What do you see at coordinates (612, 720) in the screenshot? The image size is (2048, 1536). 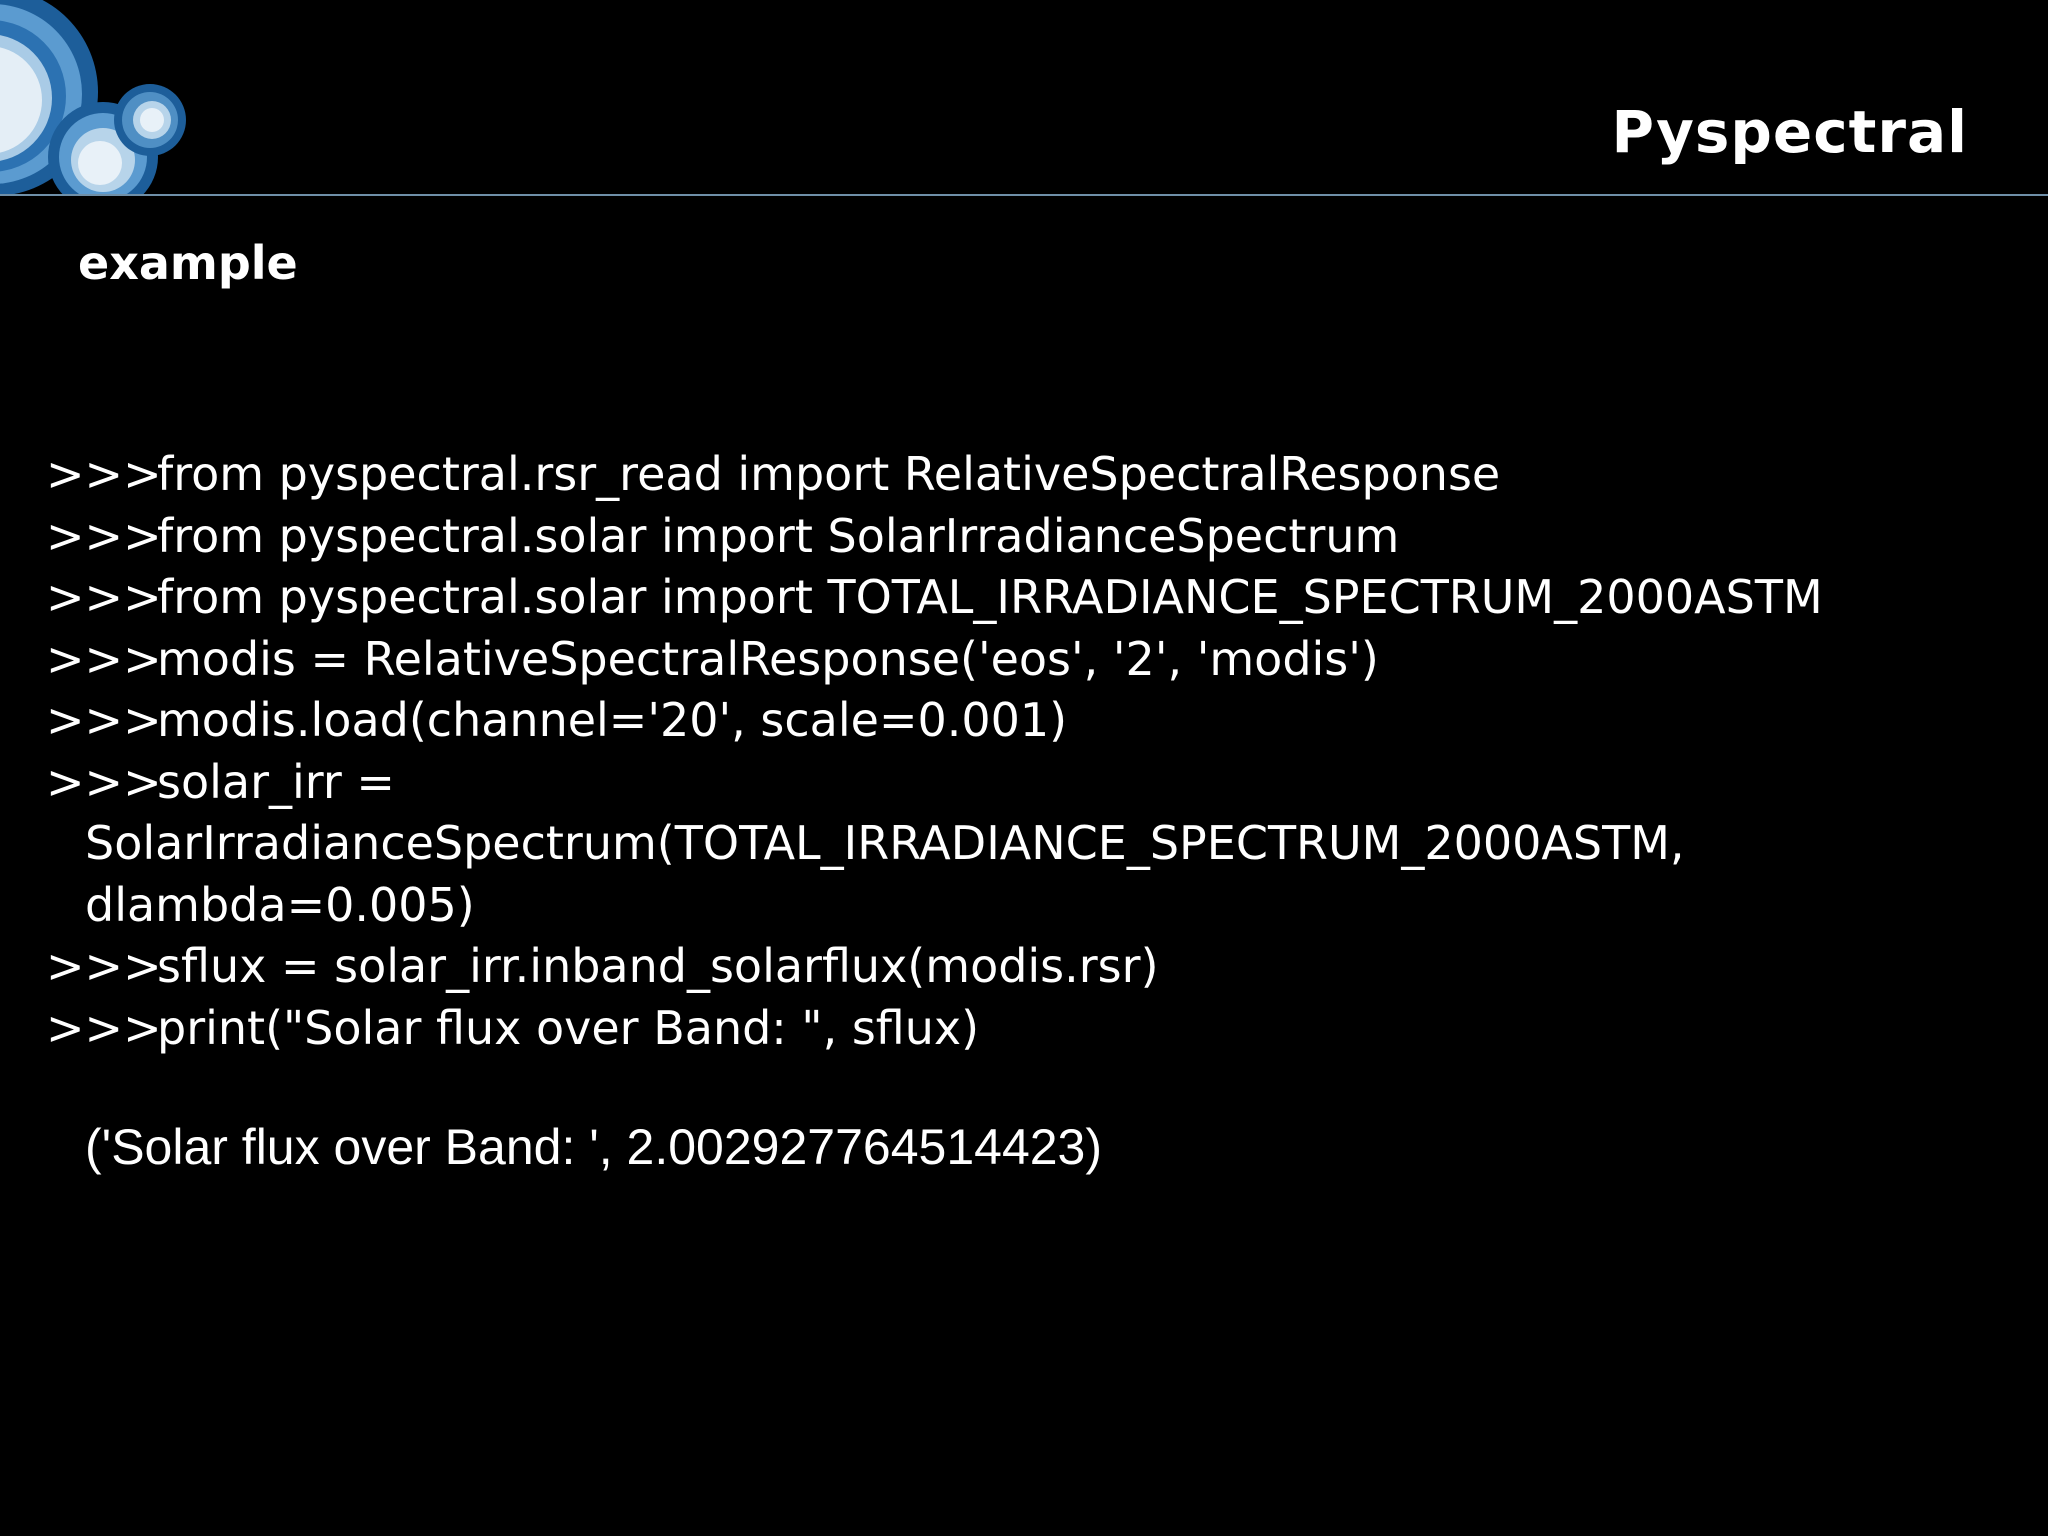 I see `code-text: modis.load(channel='20', scale=0.001)` at bounding box center [612, 720].